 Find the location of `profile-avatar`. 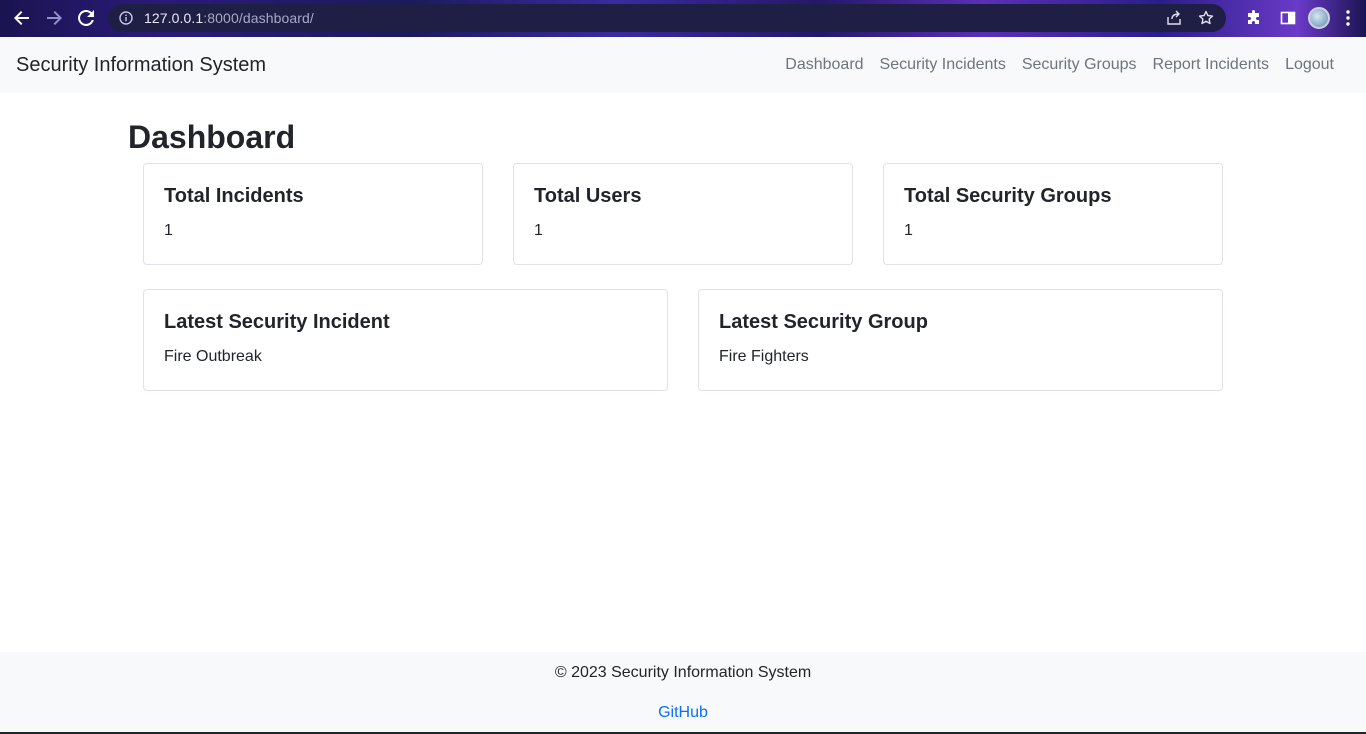

profile-avatar is located at coordinates (1319, 18).